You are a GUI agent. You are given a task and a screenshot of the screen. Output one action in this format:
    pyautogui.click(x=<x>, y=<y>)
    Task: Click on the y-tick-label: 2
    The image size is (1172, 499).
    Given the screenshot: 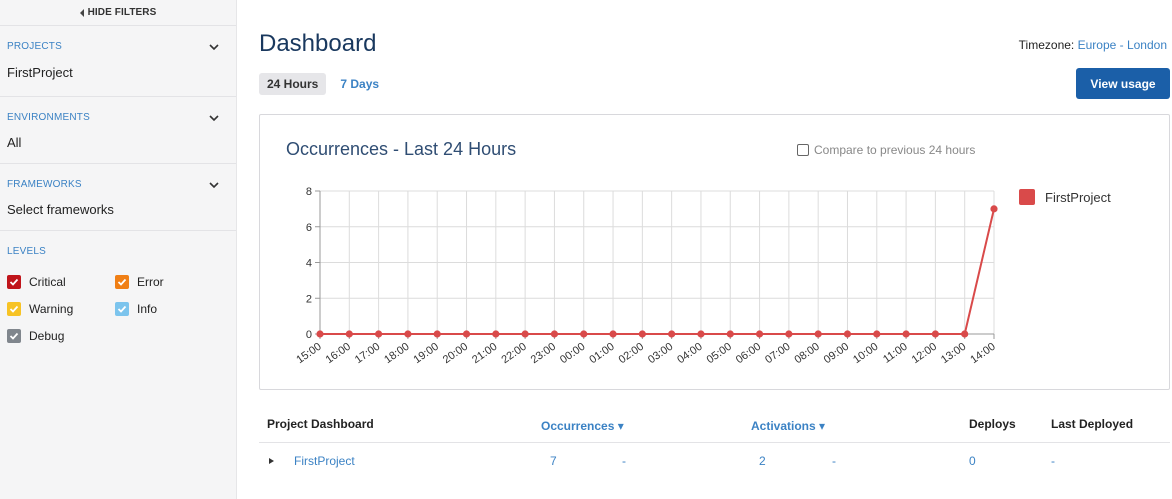 What is the action you would take?
    pyautogui.click(x=309, y=299)
    